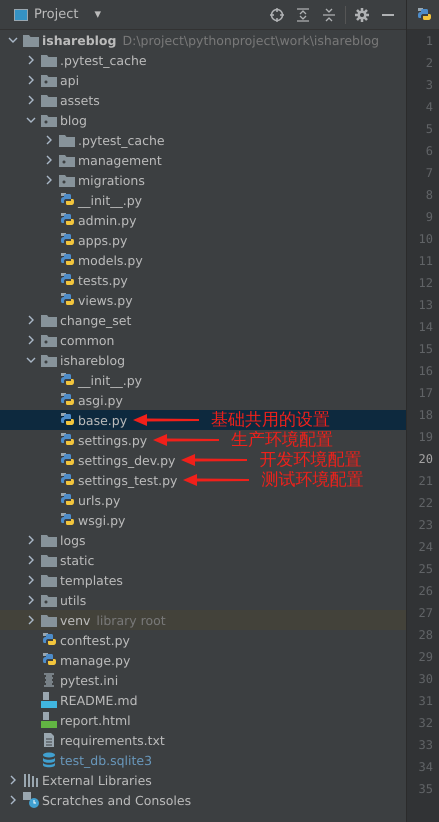 This screenshot has width=439, height=822. What do you see at coordinates (73, 540) in the screenshot?
I see `file-name: logs` at bounding box center [73, 540].